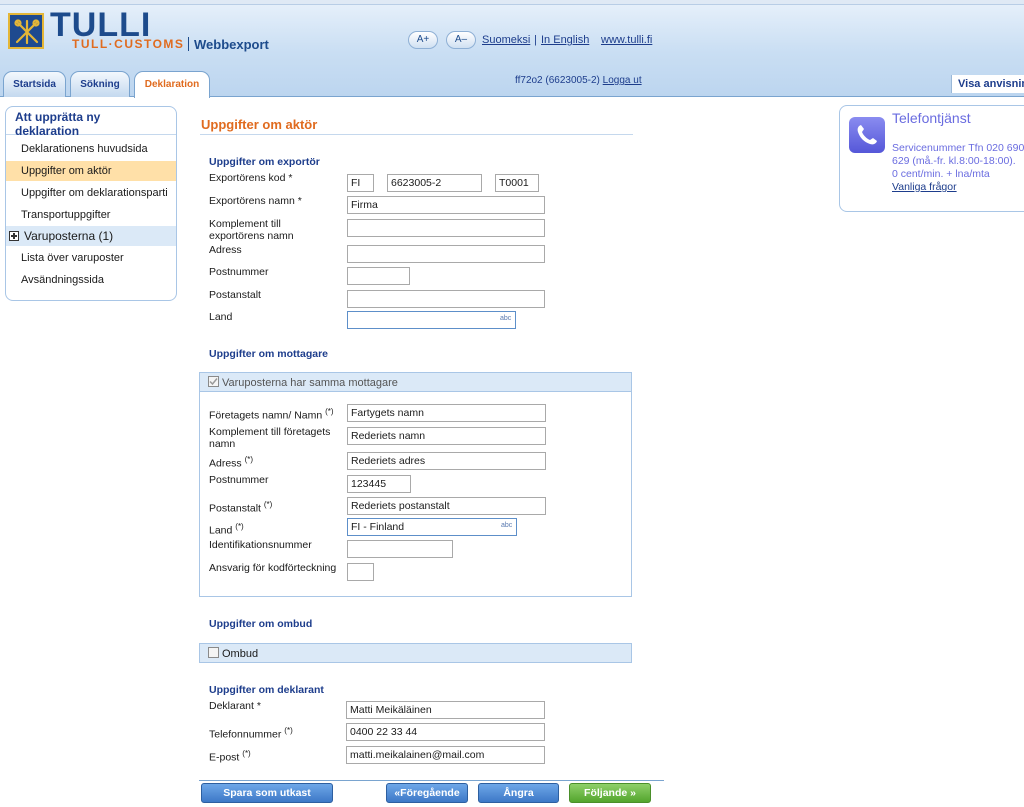 This screenshot has width=1024, height=807. What do you see at coordinates (446, 299) in the screenshot?
I see `exporter-city-input` at bounding box center [446, 299].